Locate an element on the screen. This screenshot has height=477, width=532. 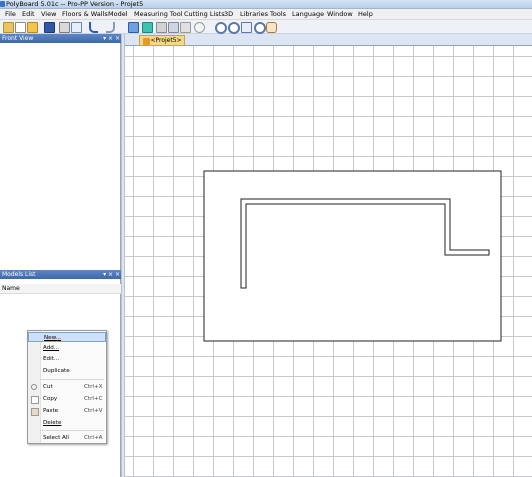
new-file-icon is located at coordinates (8, 27).